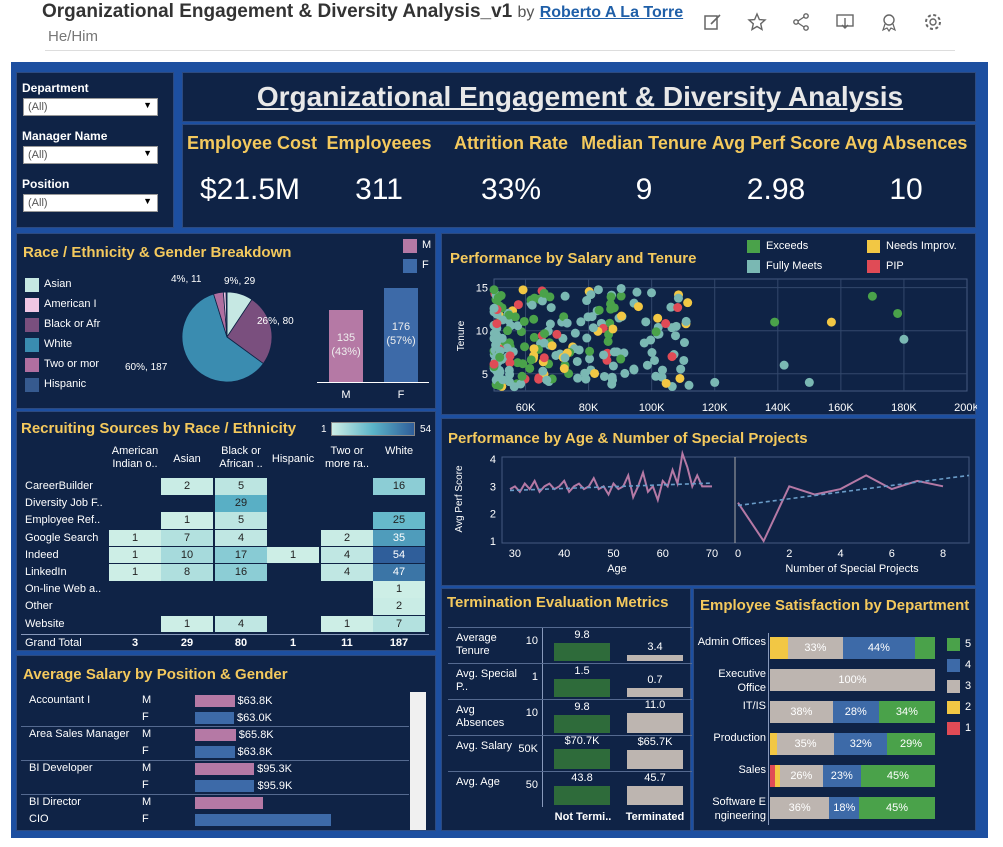 The image size is (1003, 847). I want to click on by-label: by, so click(526, 12).